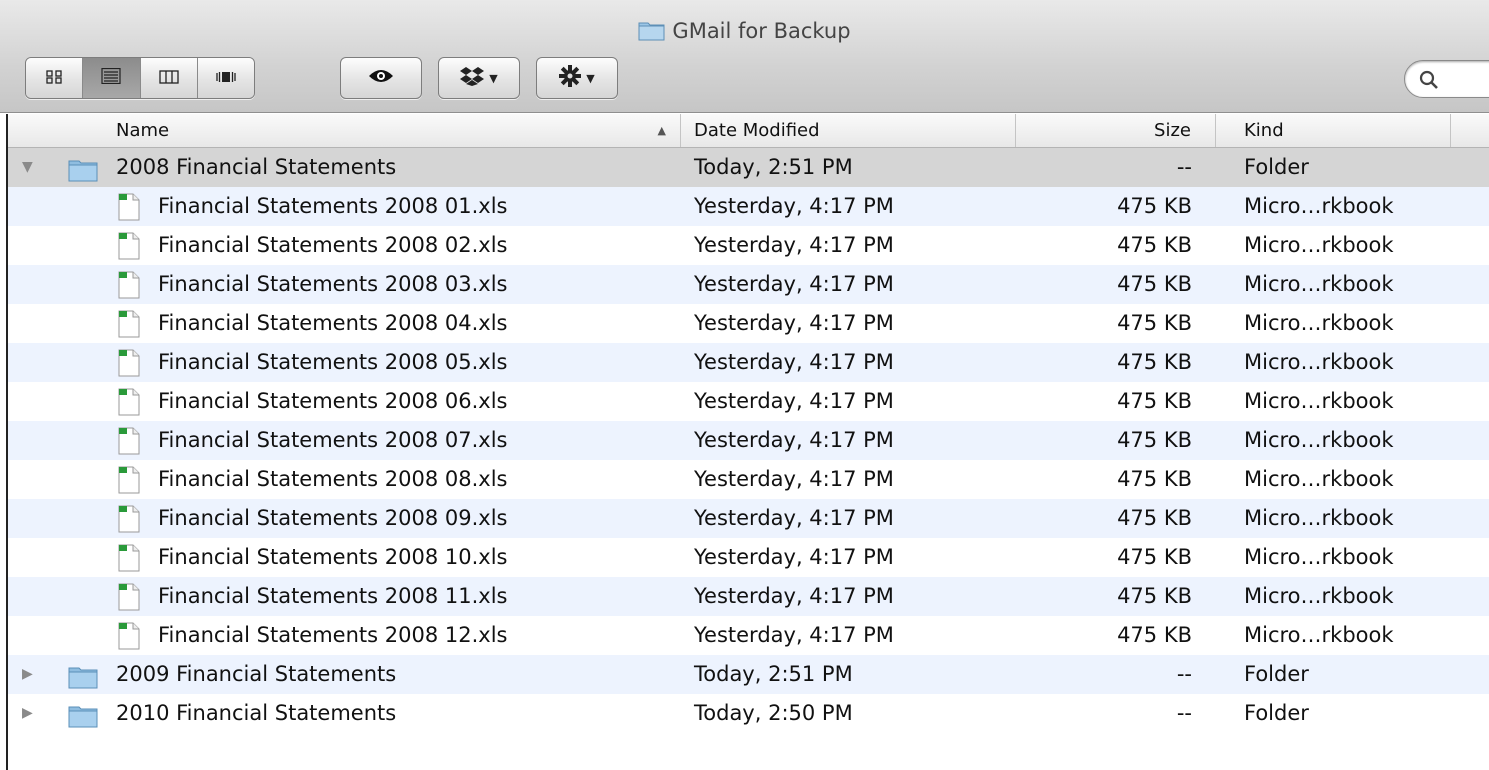 Image resolution: width=1489 pixels, height=770 pixels. What do you see at coordinates (333, 518) in the screenshot?
I see `cell-name: Financial Statements 2008 09.xls` at bounding box center [333, 518].